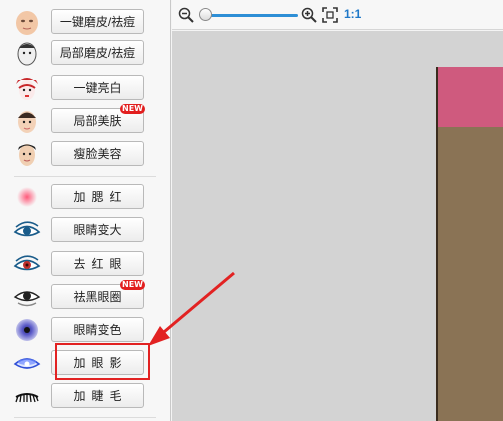 The height and width of the screenshot is (421, 503). I want to click on dark-circles-label: 祛黑眼圈, so click(97, 297).